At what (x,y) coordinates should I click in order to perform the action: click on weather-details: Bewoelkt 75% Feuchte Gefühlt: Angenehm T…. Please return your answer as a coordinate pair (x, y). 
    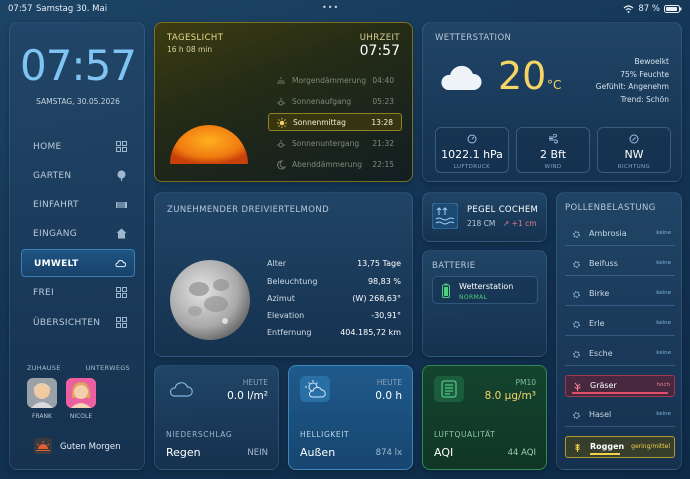
    Looking at the image, I should click on (632, 80).